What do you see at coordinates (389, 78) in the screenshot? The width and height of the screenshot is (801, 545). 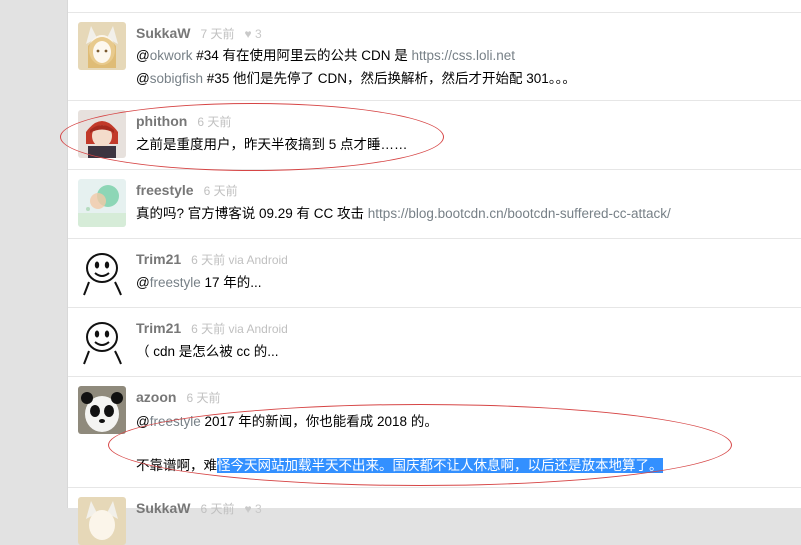 I see `reply-text: #35 他们是先停了 CDN，然后换解析，然后才开始配 301。。。` at bounding box center [389, 78].